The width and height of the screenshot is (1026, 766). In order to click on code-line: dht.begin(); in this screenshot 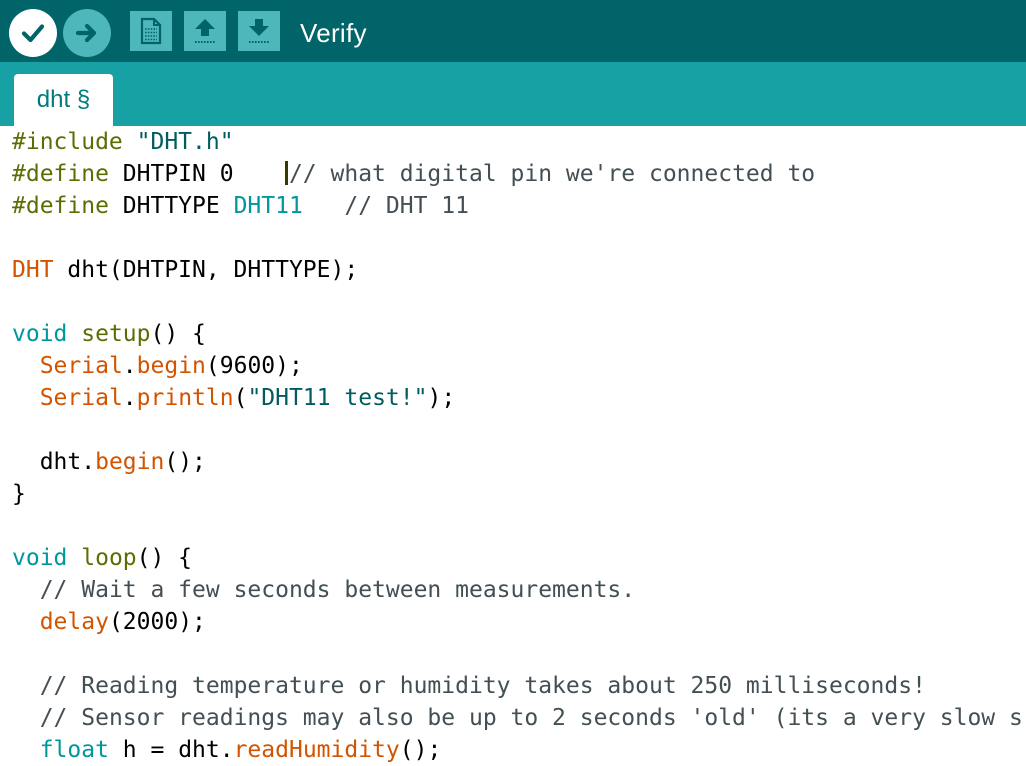, I will do `click(519, 462)`.